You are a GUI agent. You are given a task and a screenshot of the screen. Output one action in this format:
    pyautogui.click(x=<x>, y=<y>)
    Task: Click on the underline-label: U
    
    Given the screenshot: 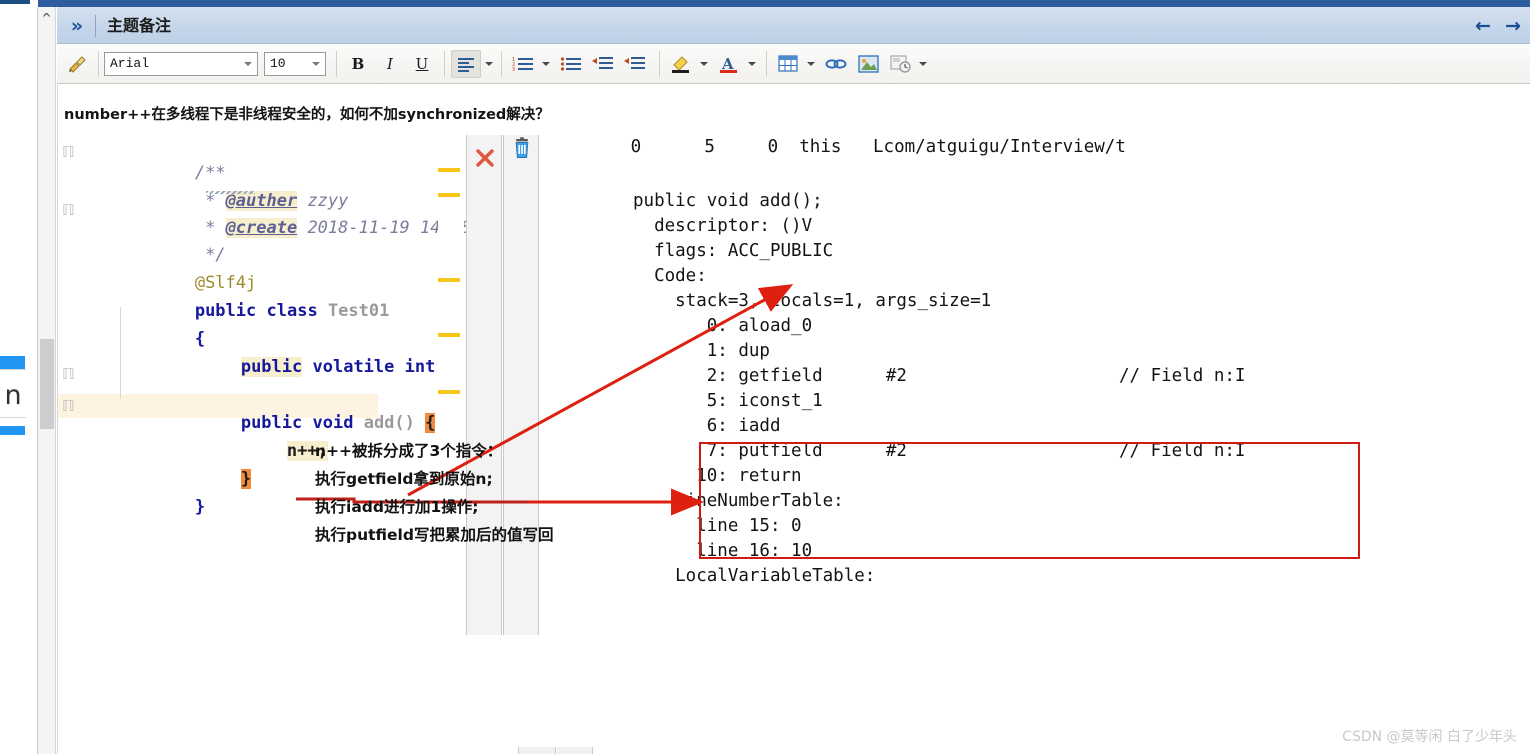 What is the action you would take?
    pyautogui.click(x=422, y=63)
    